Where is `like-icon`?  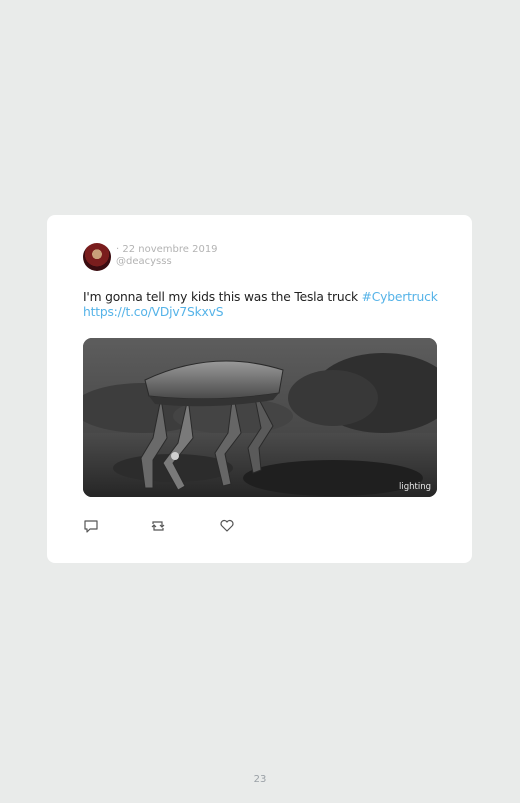 like-icon is located at coordinates (227, 526).